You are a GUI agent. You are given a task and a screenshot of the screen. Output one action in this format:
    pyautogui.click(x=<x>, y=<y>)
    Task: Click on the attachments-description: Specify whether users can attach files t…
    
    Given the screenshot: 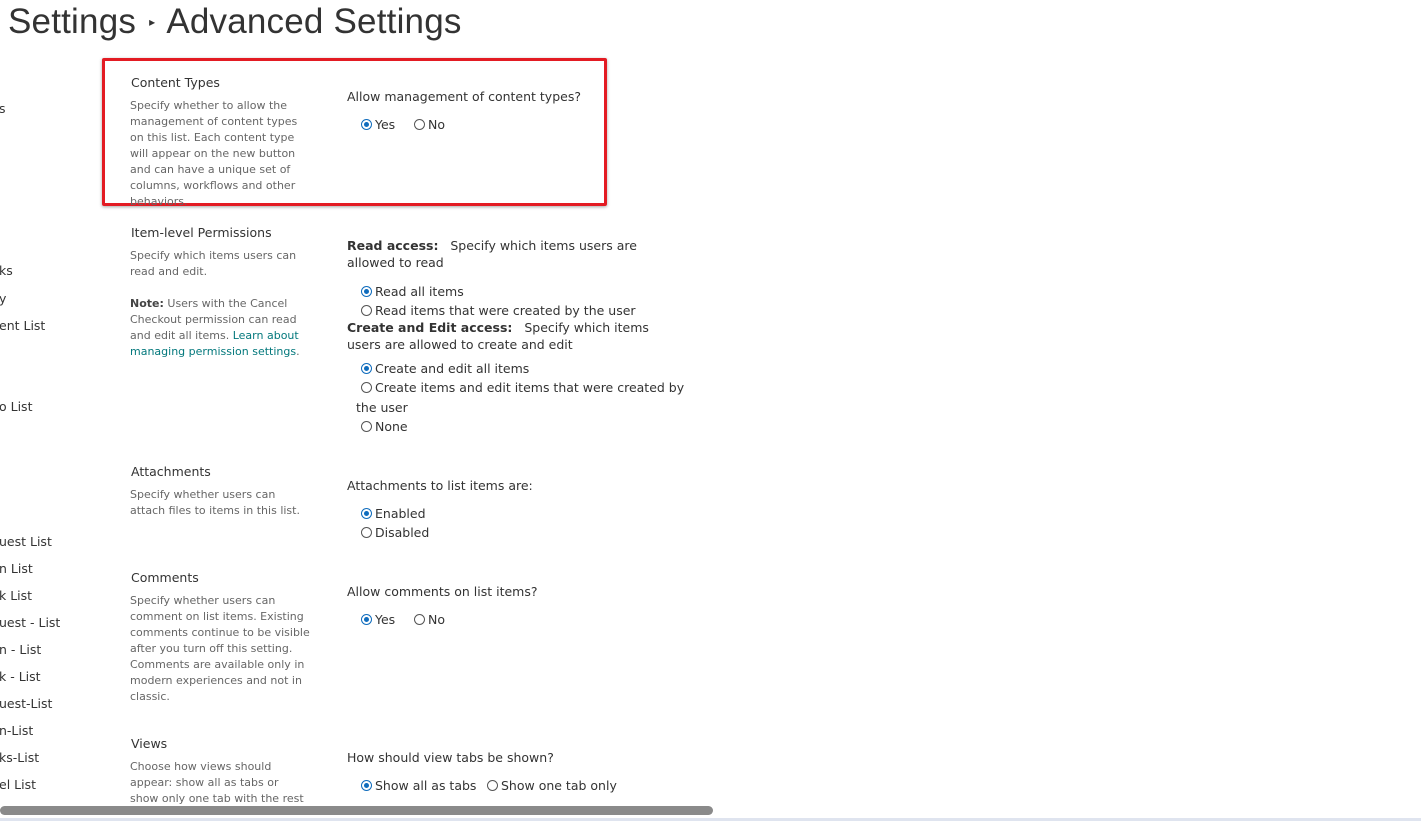 What is the action you would take?
    pyautogui.click(x=215, y=502)
    